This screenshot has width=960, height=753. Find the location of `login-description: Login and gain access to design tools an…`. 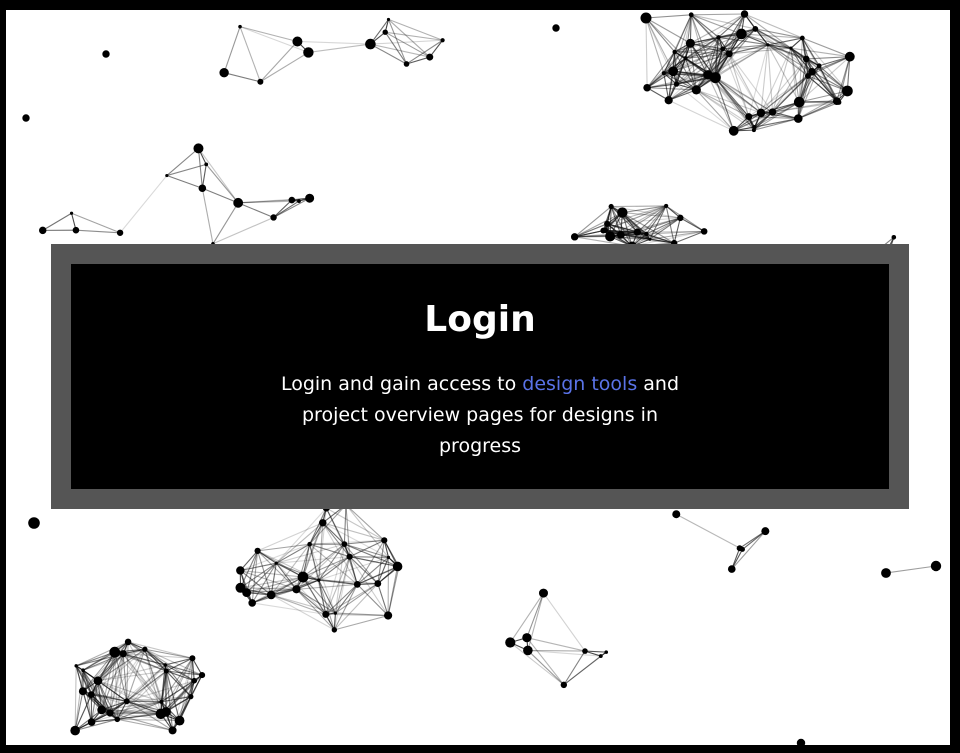

login-description: Login and gain access to design tools an… is located at coordinates (480, 415).